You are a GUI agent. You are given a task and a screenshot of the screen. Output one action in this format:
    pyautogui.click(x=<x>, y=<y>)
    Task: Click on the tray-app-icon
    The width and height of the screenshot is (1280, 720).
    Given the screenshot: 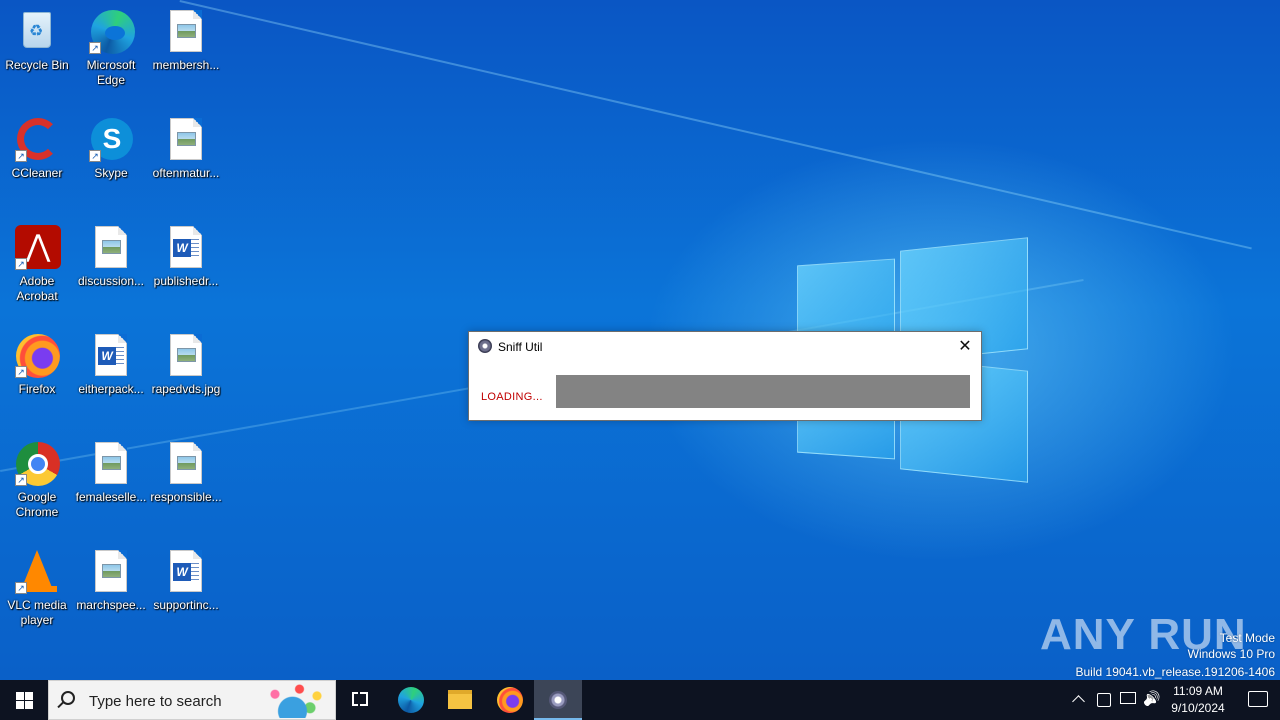 What is the action you would take?
    pyautogui.click(x=1104, y=700)
    